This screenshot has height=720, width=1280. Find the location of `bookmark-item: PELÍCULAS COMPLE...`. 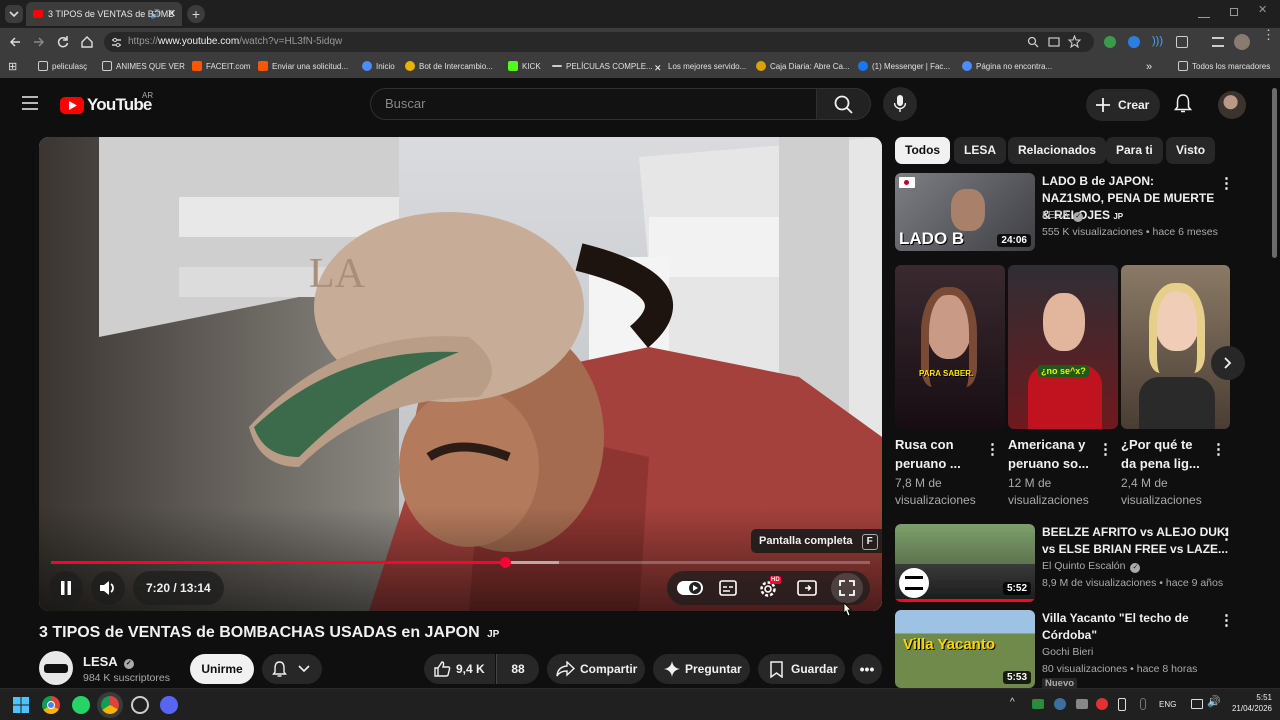

bookmark-item: PELÍCULAS COMPLE... is located at coordinates (602, 67).